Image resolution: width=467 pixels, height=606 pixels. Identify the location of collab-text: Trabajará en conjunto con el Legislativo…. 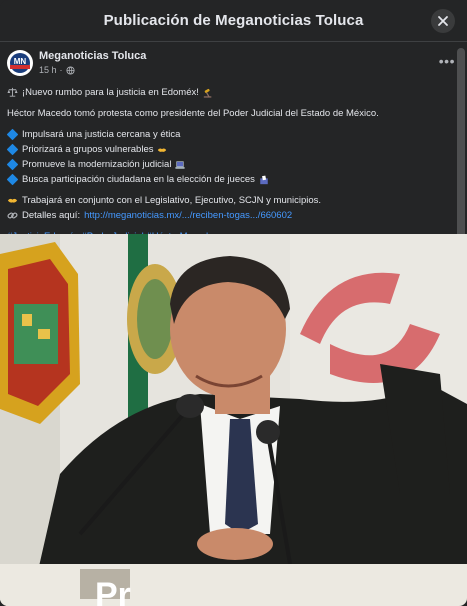
(172, 200).